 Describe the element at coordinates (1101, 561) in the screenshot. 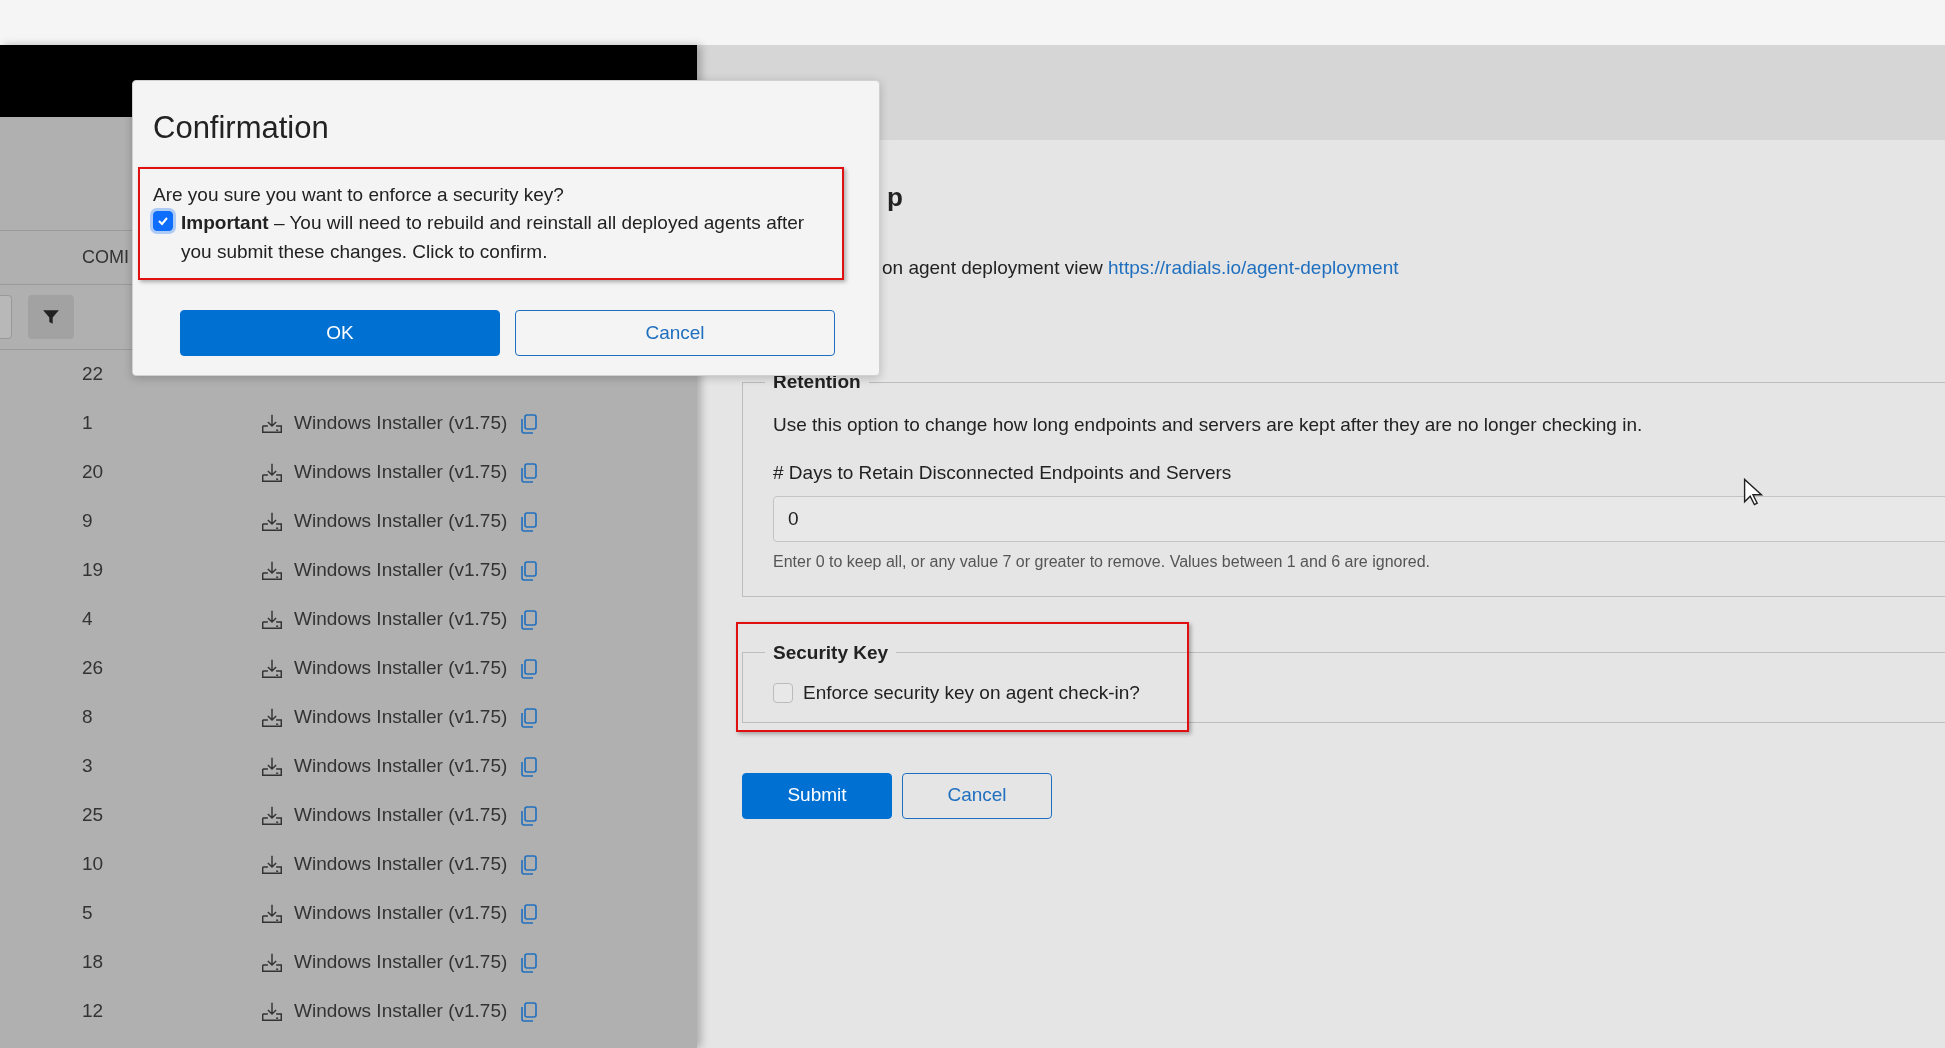

I see `help-text: Enter 0 to keep all, or any value 7 or greater to remove. Values between 1 and 6 are ignored.` at that location.